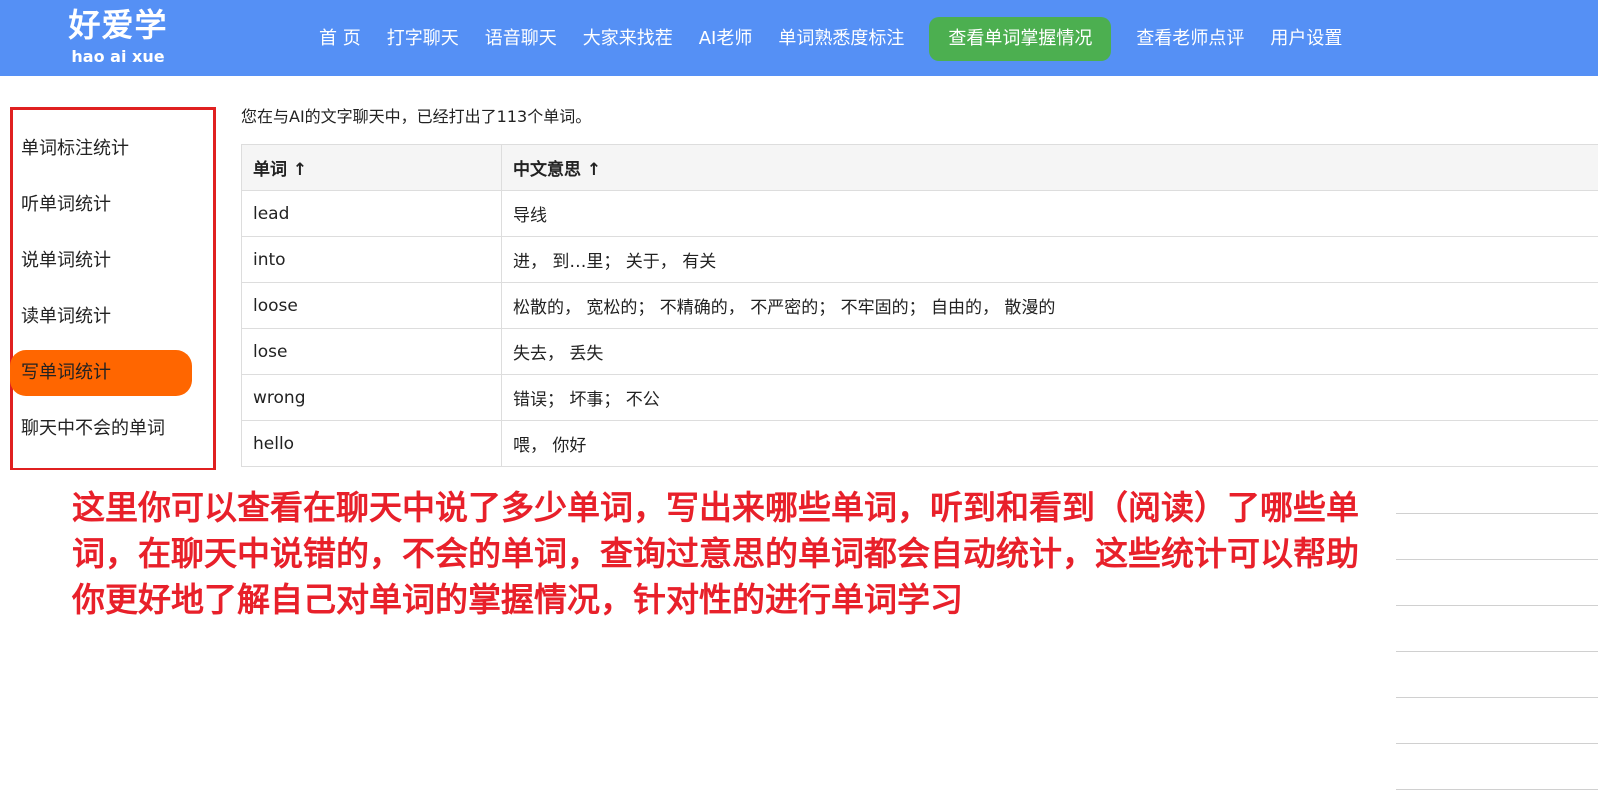 The height and width of the screenshot is (790, 1598). Describe the element at coordinates (423, 39) in the screenshot. I see `nav-item-1: 打字聊天` at that location.